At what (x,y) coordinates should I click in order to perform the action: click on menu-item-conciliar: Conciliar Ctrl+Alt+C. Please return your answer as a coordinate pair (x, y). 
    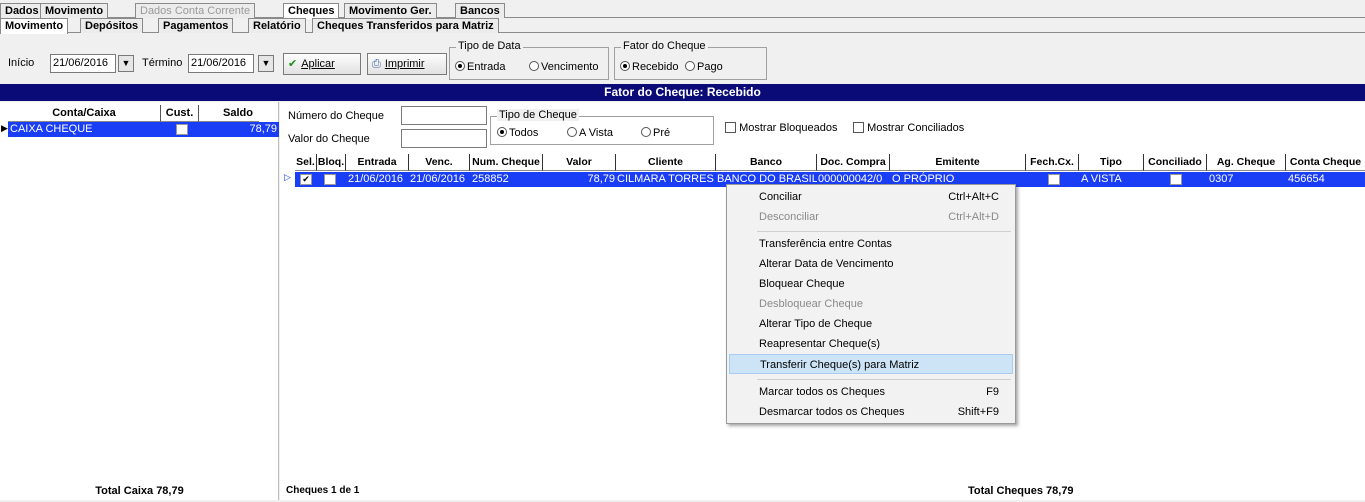
    Looking at the image, I should click on (871, 197).